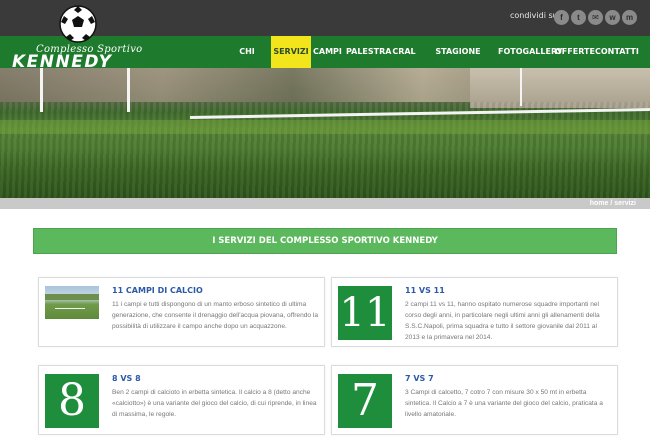  I want to click on breadcrumb: home / servizi, so click(613, 203).